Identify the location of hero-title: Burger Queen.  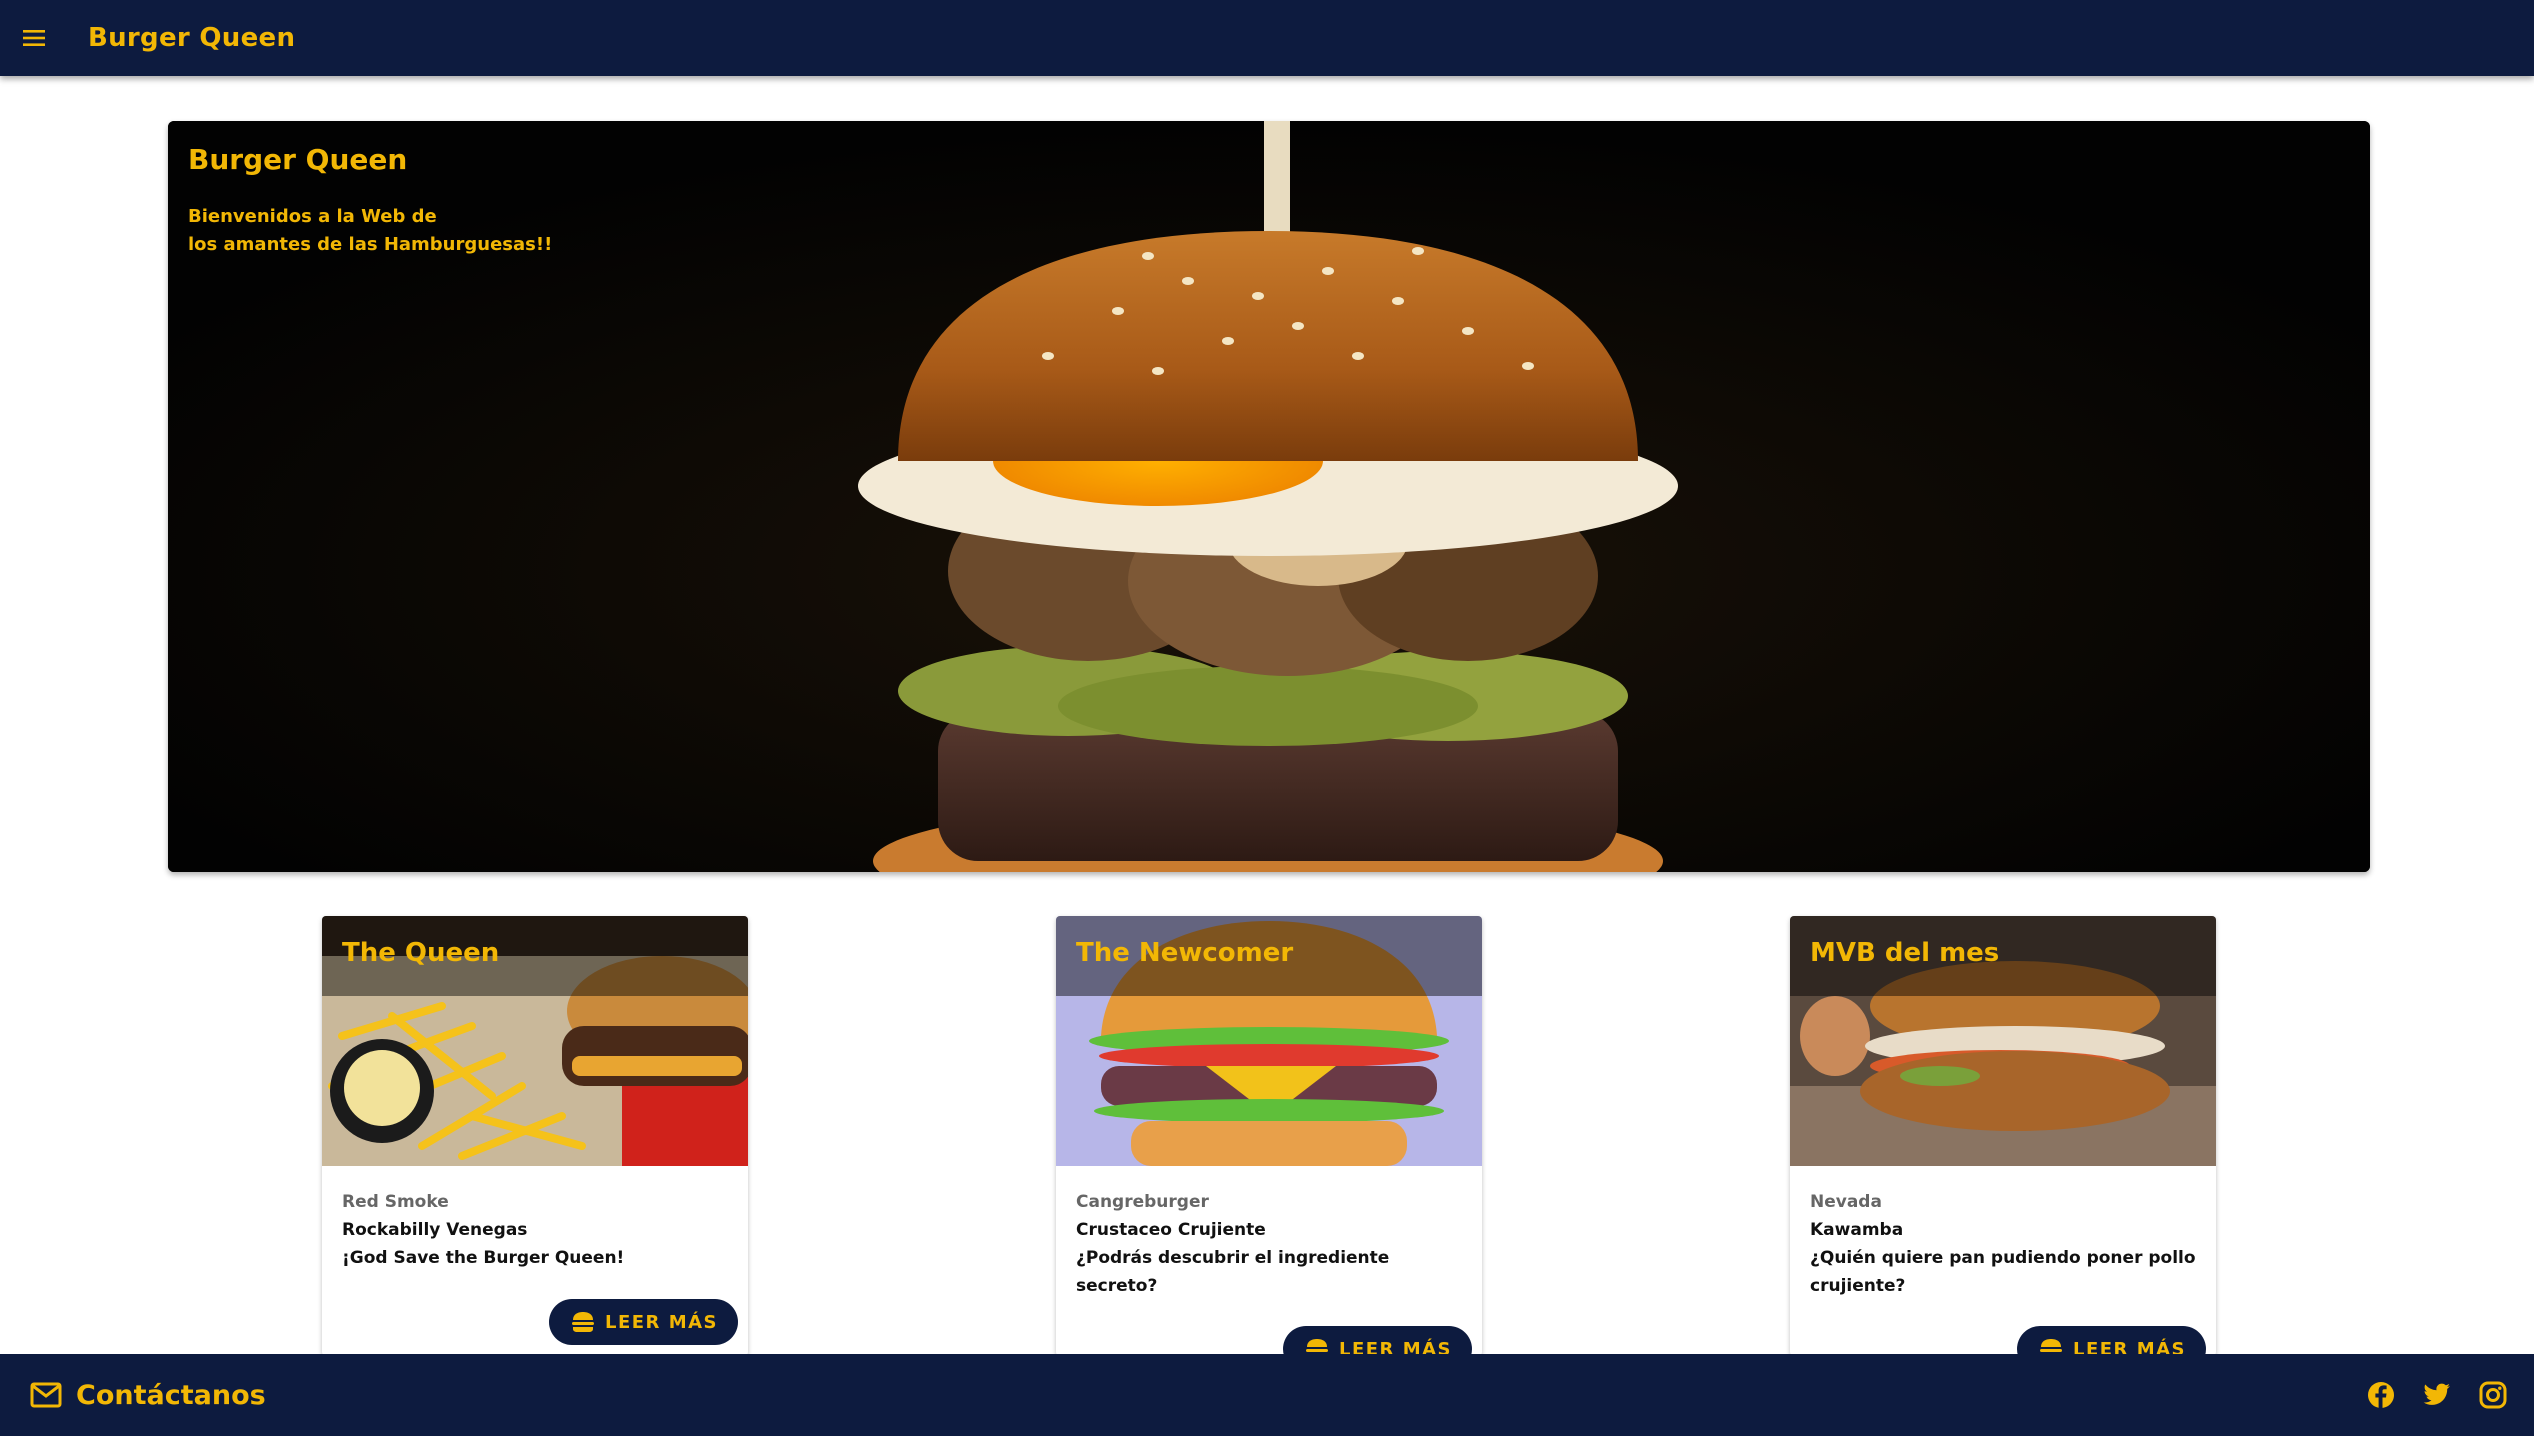
(298, 159).